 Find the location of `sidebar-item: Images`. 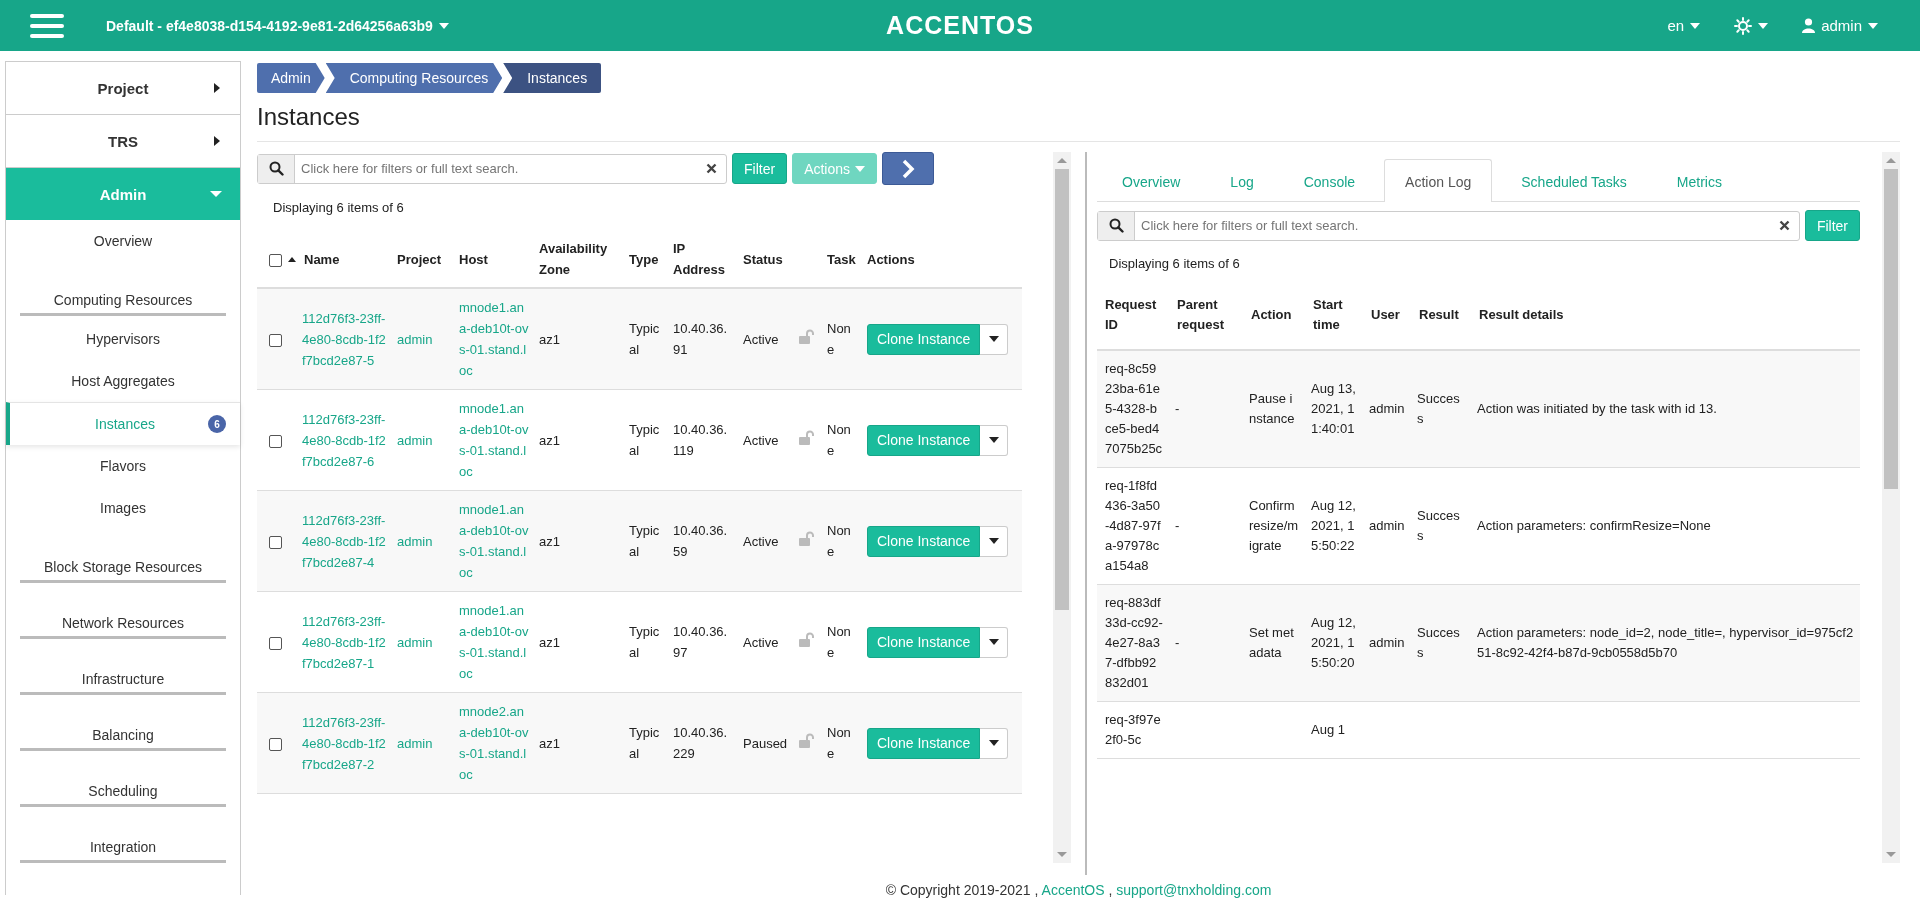

sidebar-item: Images is located at coordinates (123, 508).